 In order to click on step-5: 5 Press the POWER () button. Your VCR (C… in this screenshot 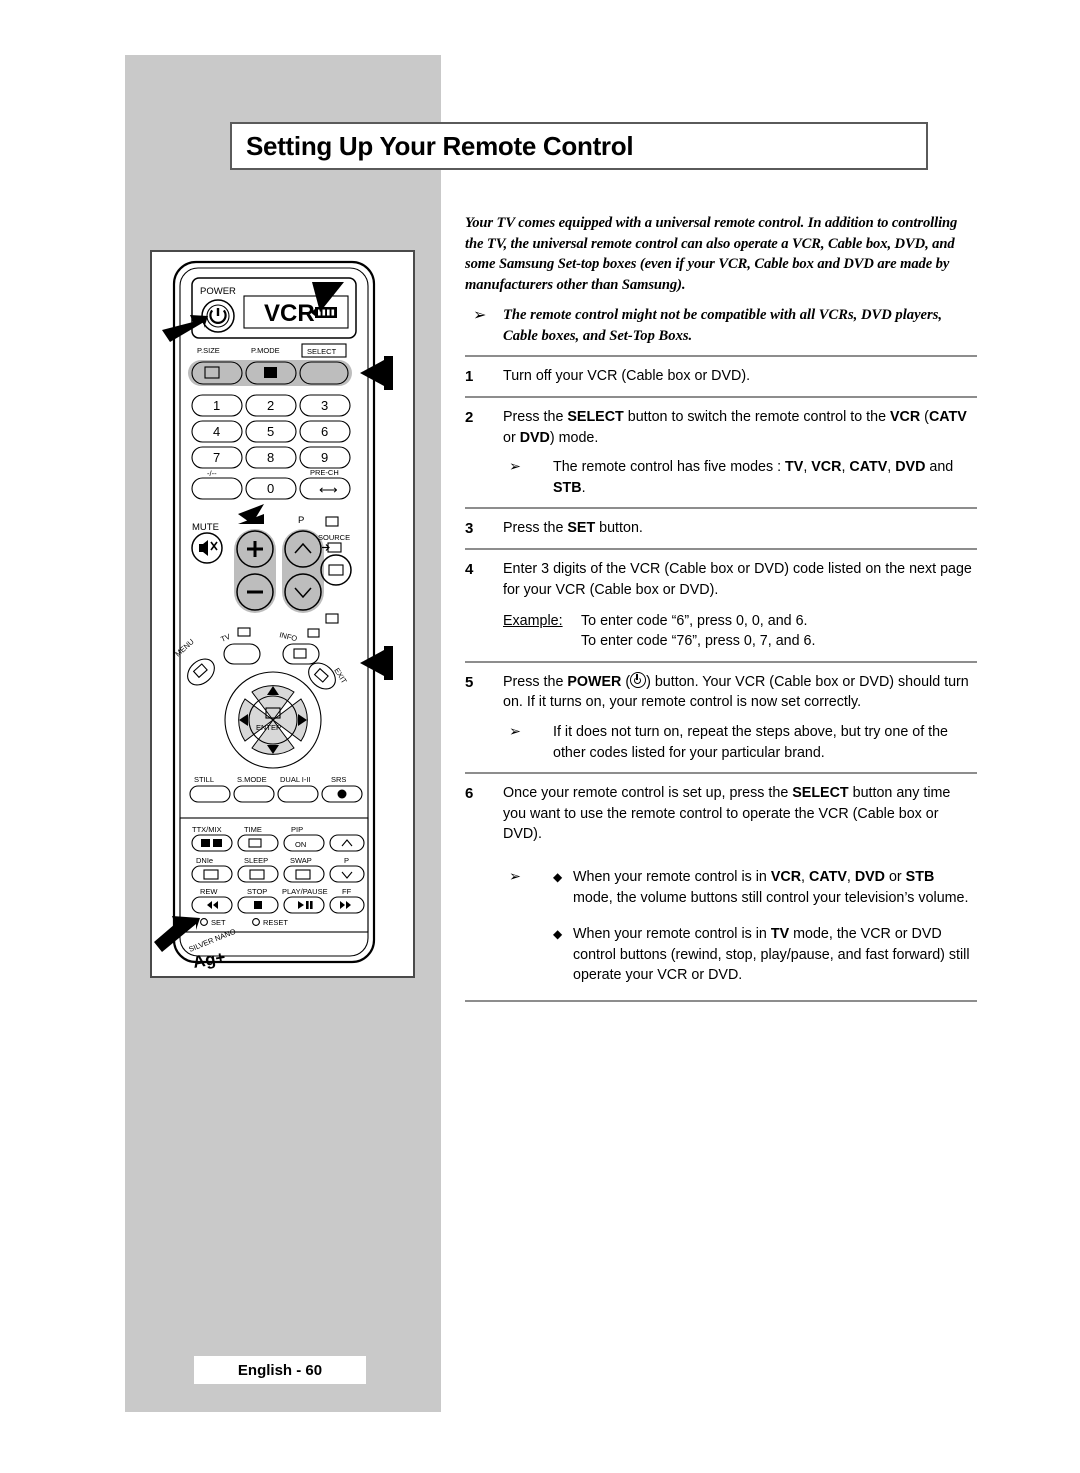, I will do `click(721, 717)`.